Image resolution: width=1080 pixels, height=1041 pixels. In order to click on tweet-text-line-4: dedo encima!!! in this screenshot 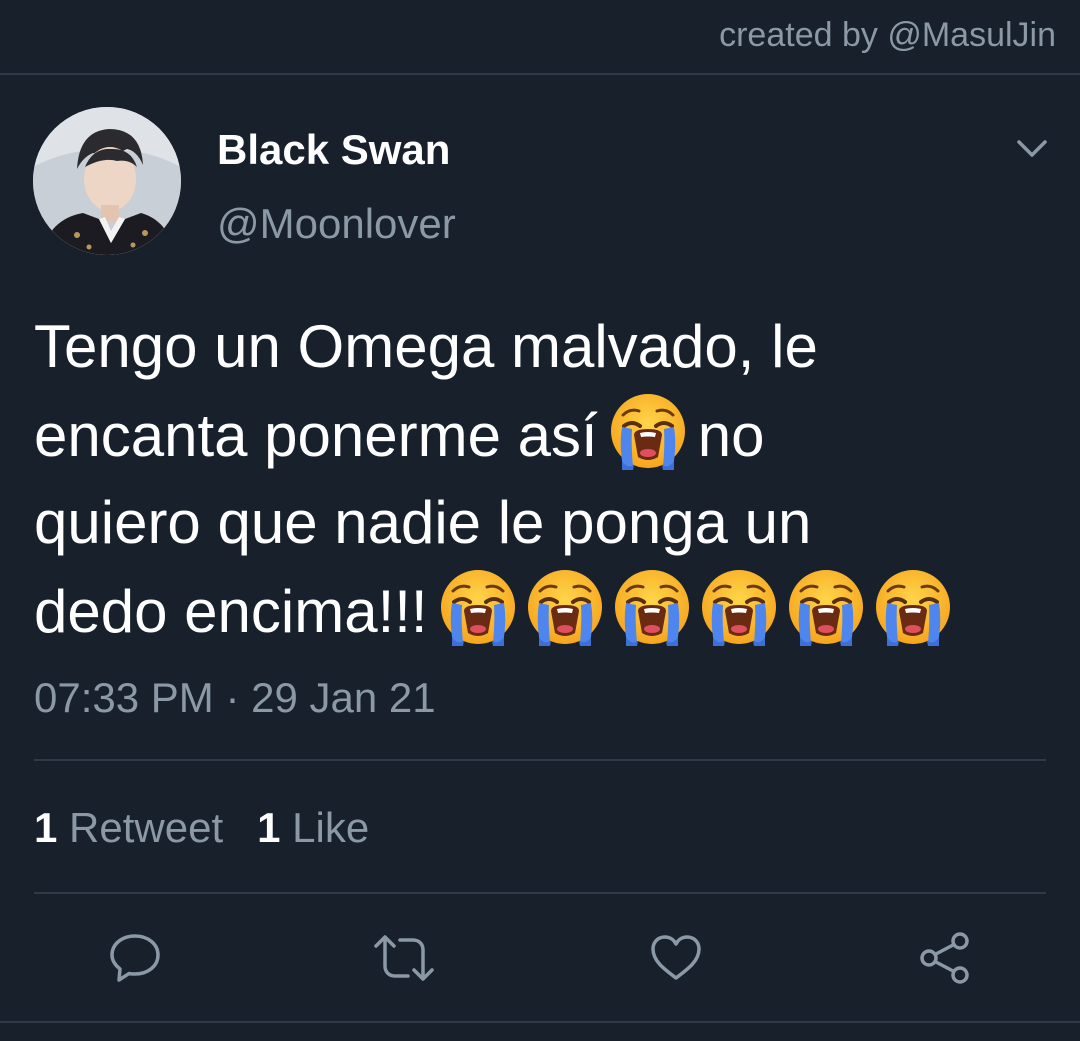, I will do `click(539, 611)`.